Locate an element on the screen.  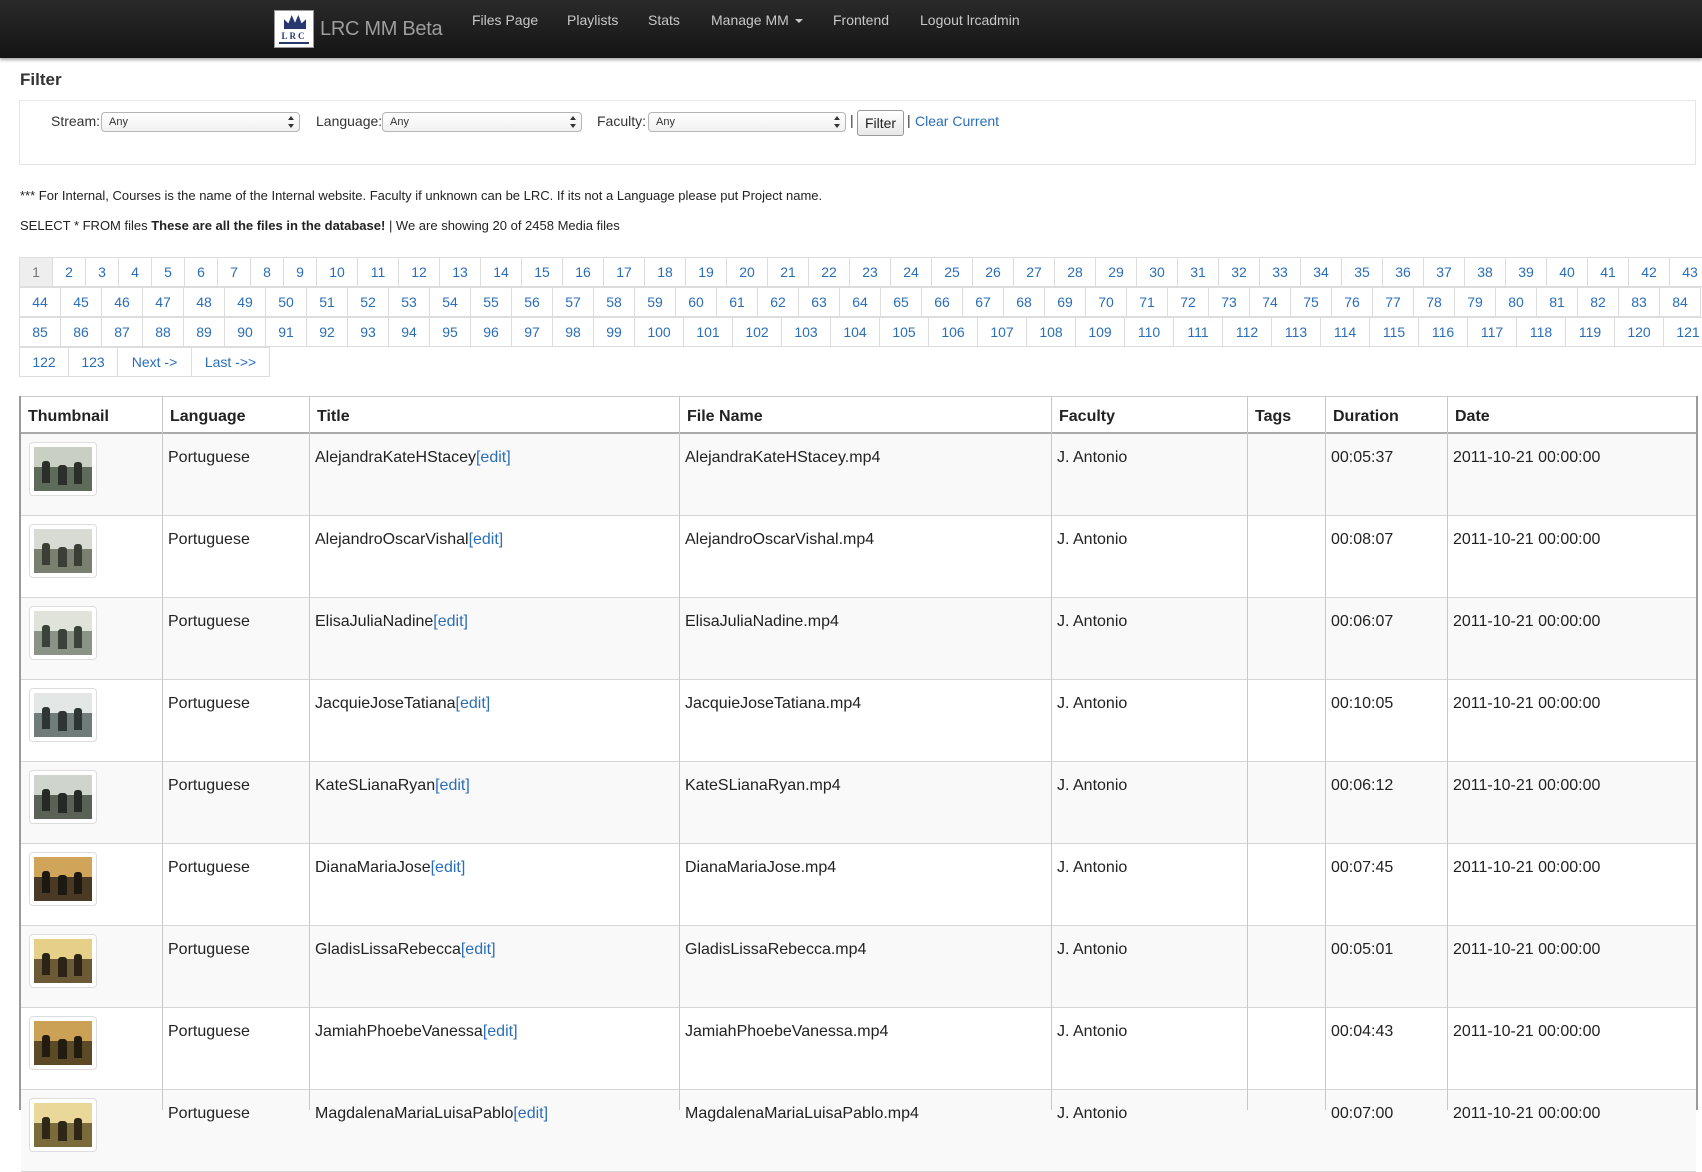
page-link-59: 59 is located at coordinates (655, 302).